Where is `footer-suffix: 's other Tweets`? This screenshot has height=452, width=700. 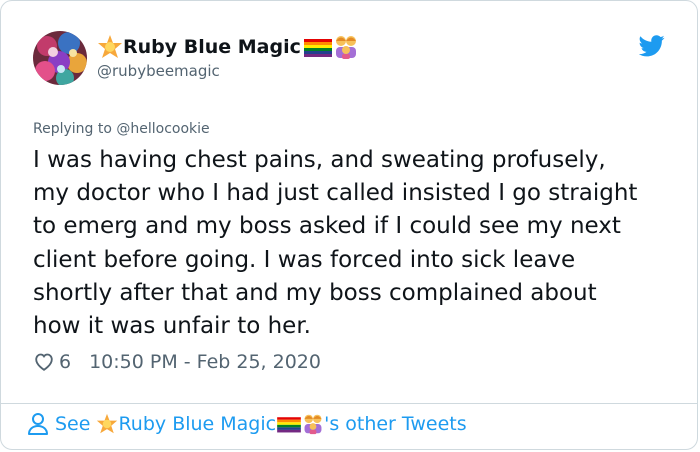
footer-suffix: 's other Tweets is located at coordinates (395, 424).